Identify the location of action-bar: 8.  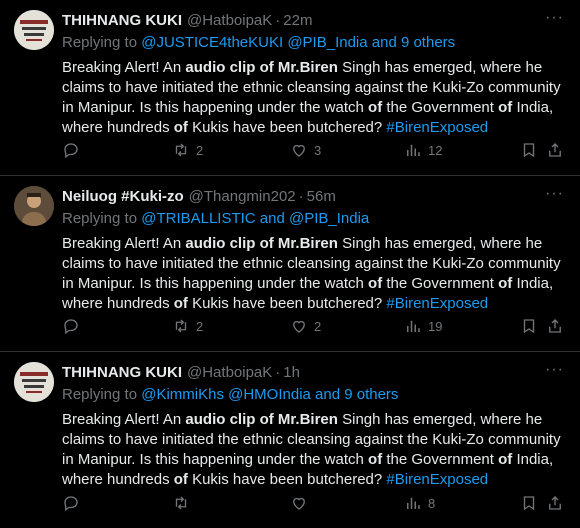
(313, 504).